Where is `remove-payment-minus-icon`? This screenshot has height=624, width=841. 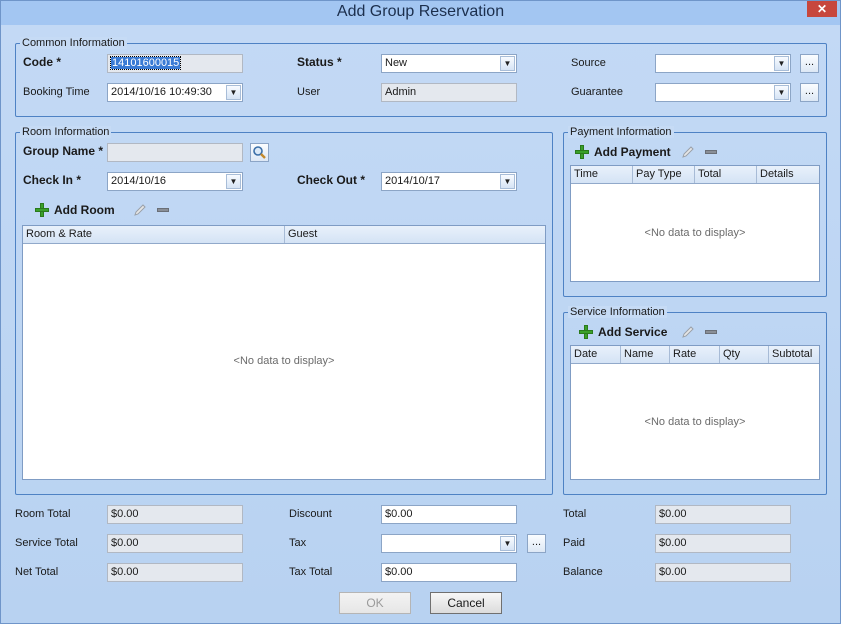
remove-payment-minus-icon is located at coordinates (711, 152).